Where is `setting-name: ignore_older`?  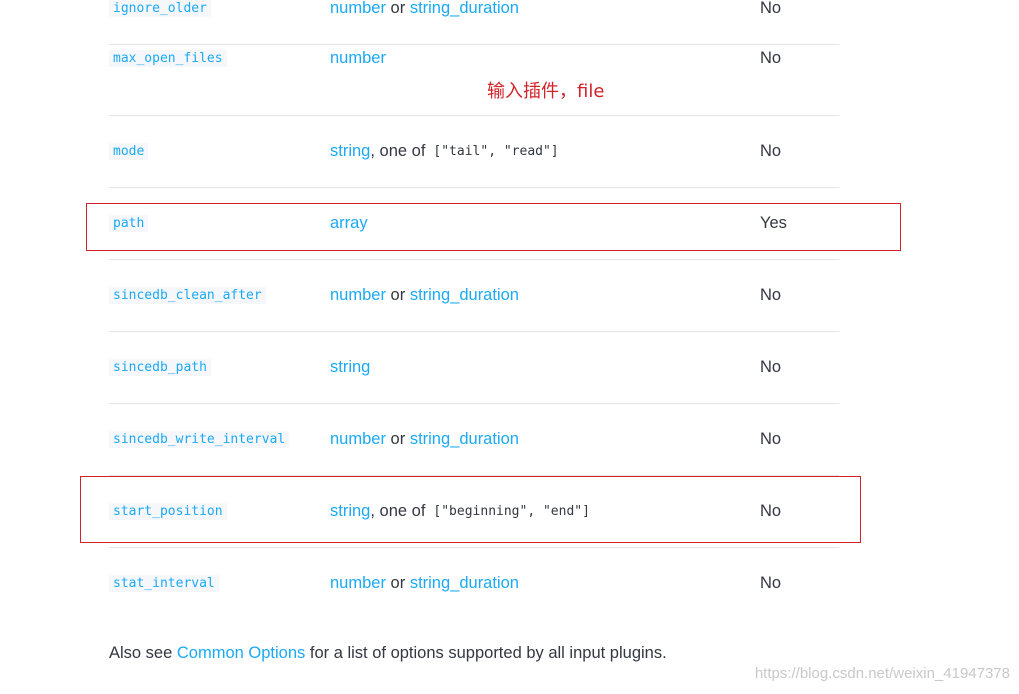
setting-name: ignore_older is located at coordinates (160, 8).